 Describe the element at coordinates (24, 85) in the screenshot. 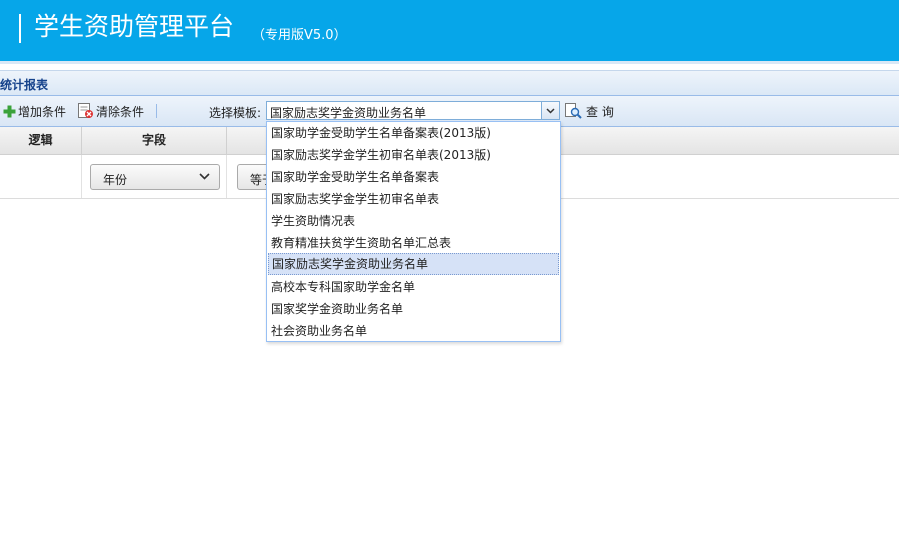

I see `panel-title: 统计报表` at that location.